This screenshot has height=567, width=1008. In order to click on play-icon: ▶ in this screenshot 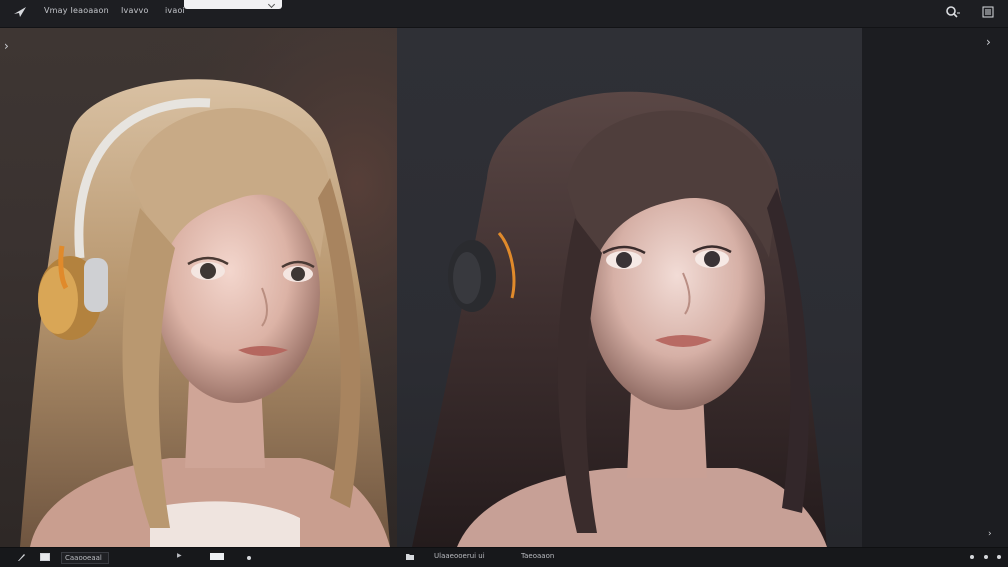, I will do `click(179, 555)`.